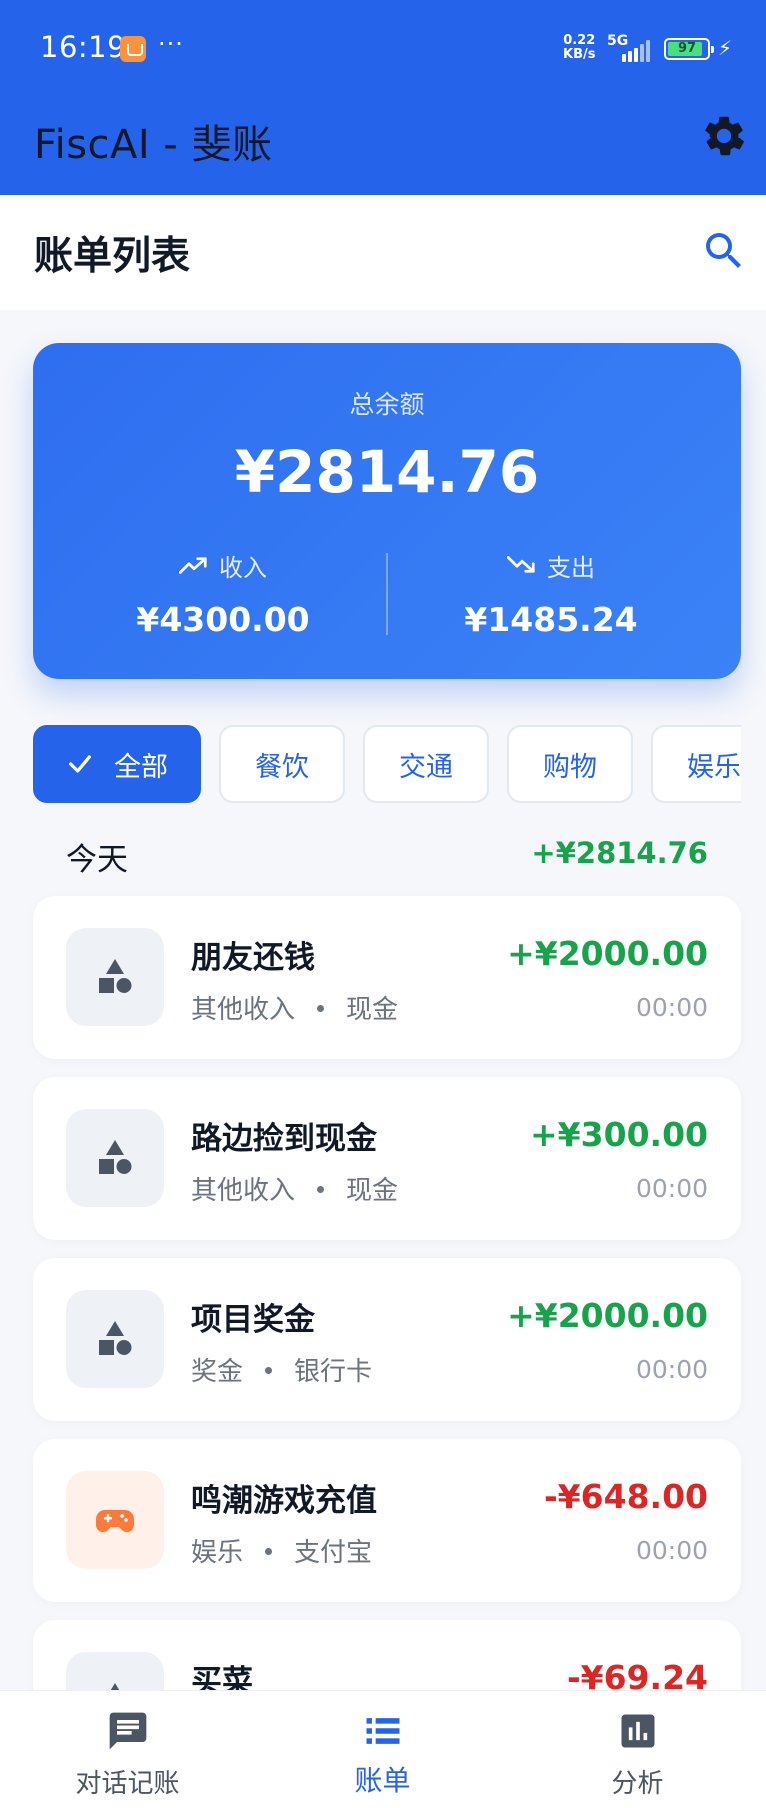  I want to click on search-icon, so click(723, 250).